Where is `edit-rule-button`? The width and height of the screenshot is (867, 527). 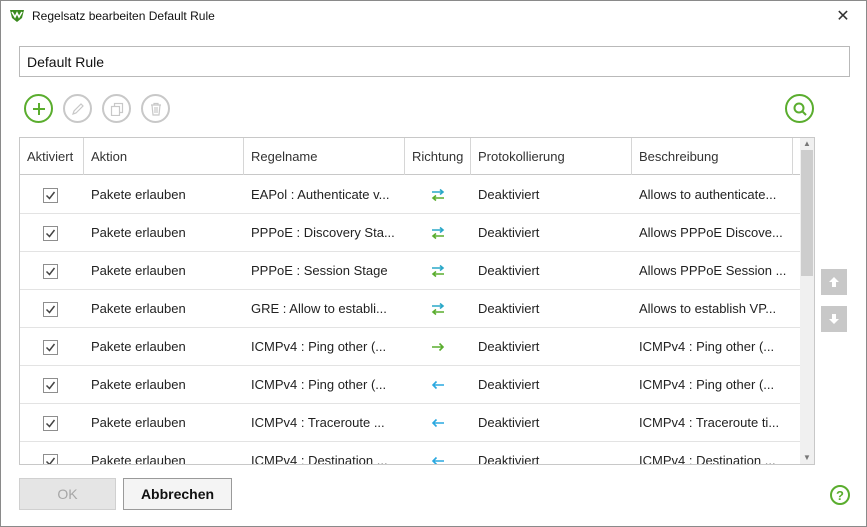 edit-rule-button is located at coordinates (77, 108).